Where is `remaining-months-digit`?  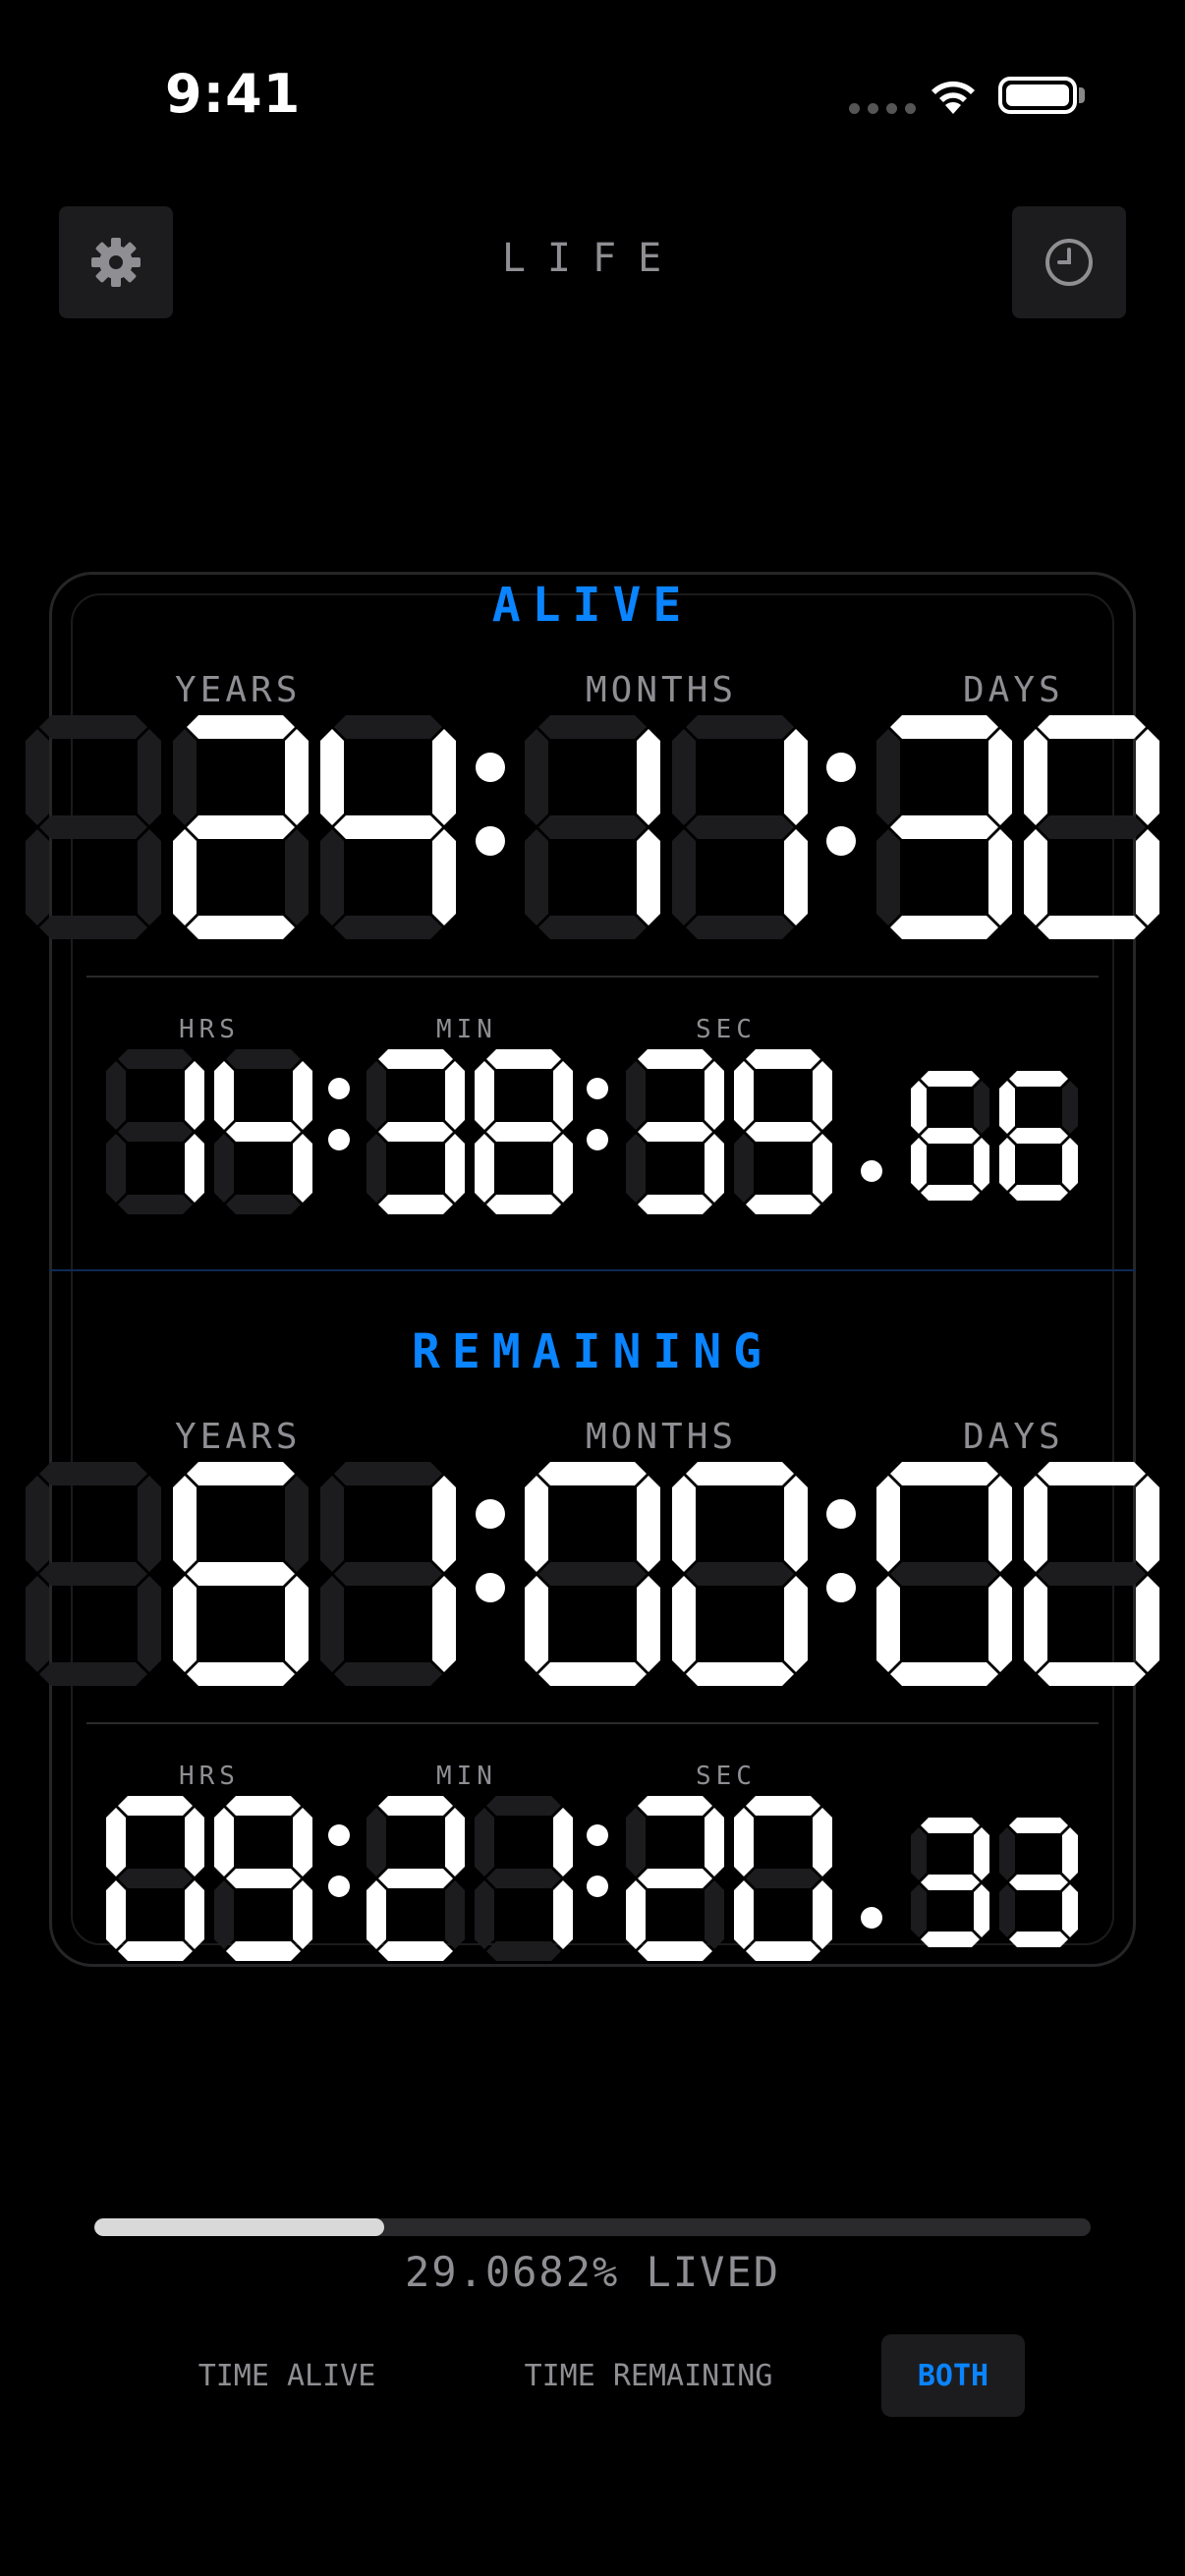
remaining-months-digit is located at coordinates (740, 1574).